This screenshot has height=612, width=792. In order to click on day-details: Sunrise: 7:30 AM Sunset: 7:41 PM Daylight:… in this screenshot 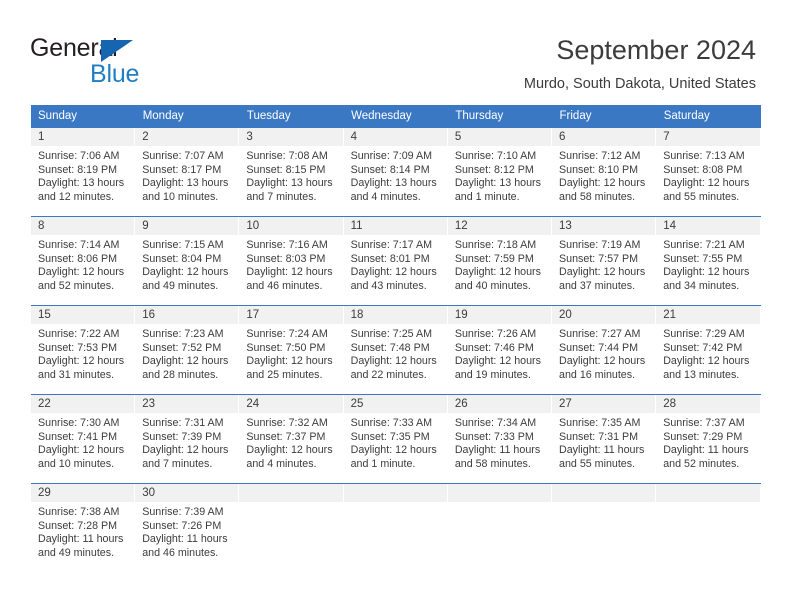, I will do `click(83, 442)`.